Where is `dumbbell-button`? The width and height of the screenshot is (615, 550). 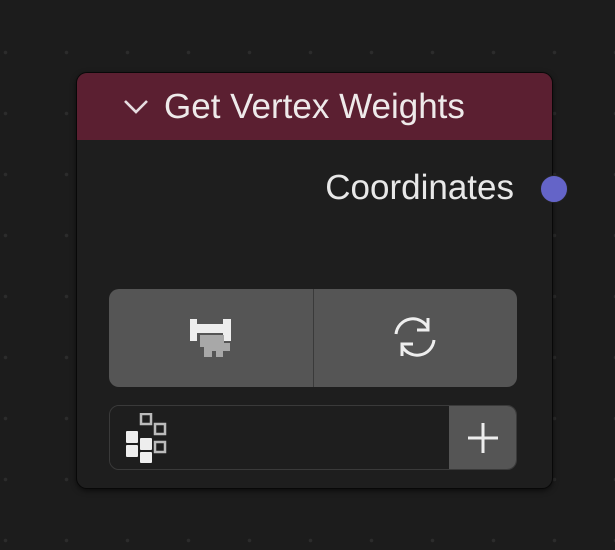
dumbbell-button is located at coordinates (210, 338).